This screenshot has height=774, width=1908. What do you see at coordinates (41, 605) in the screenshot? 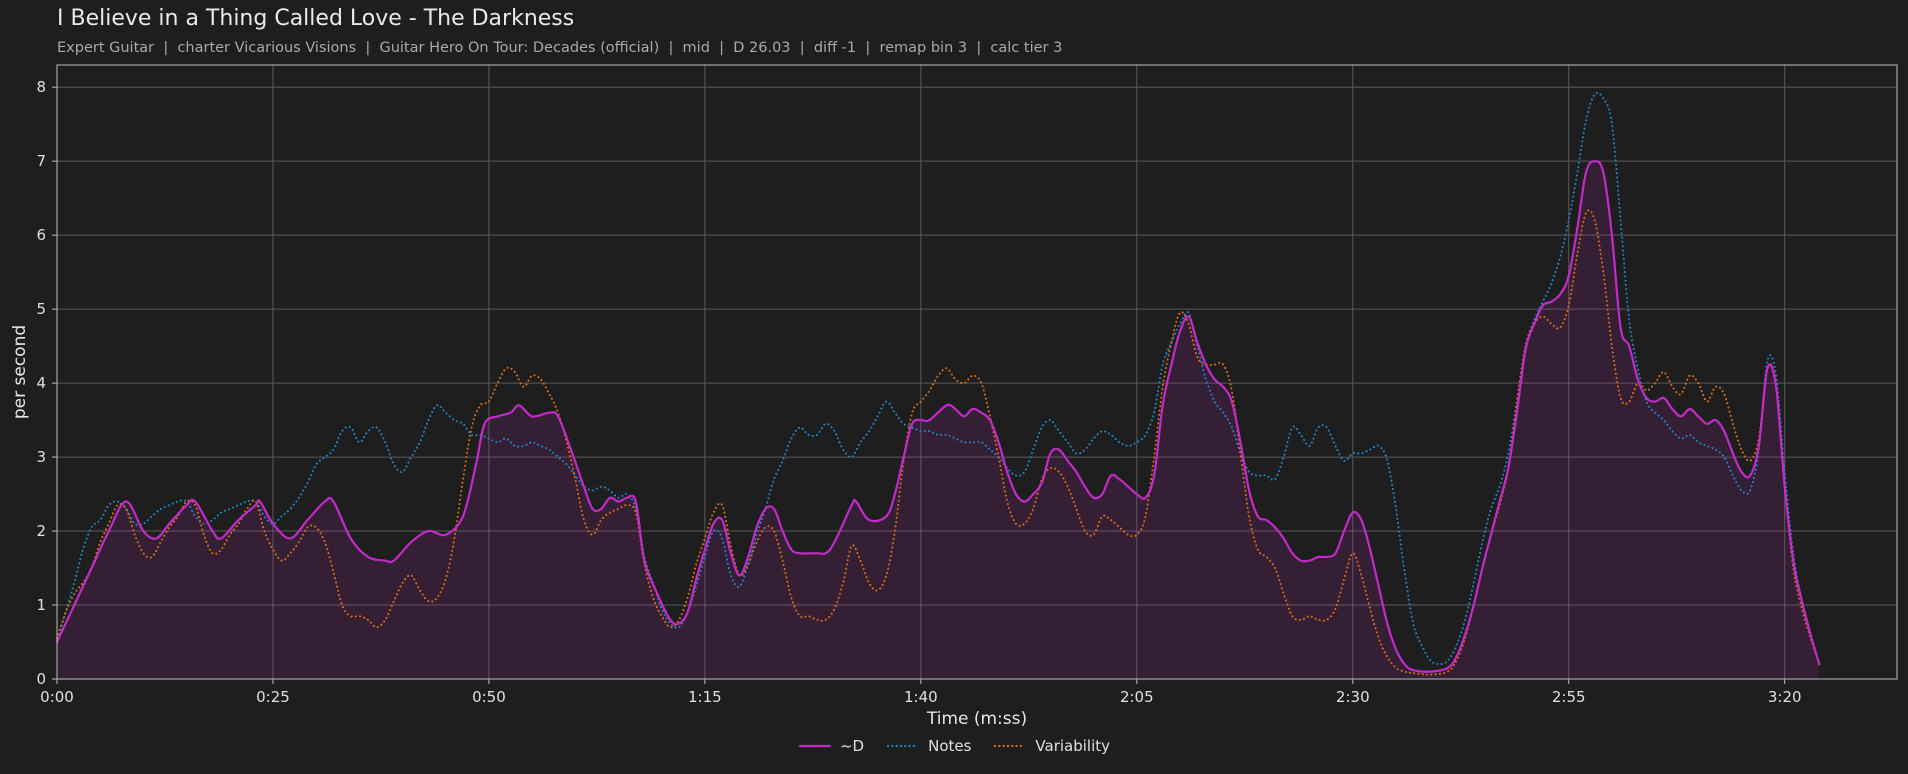
I see `y-tick-label: 1` at bounding box center [41, 605].